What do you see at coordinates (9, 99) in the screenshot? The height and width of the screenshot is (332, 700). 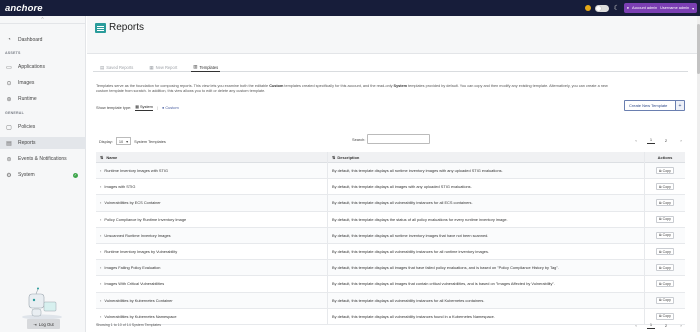 I see `runtime-icon: ⊛` at bounding box center [9, 99].